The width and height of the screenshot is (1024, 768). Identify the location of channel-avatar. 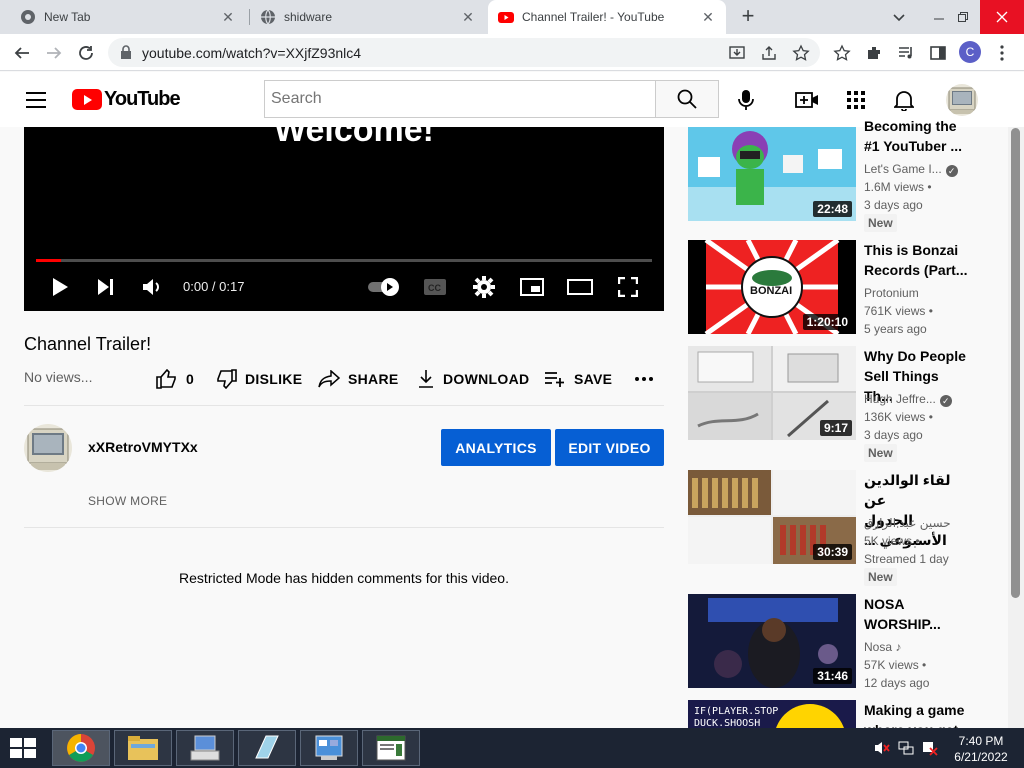
(48, 448).